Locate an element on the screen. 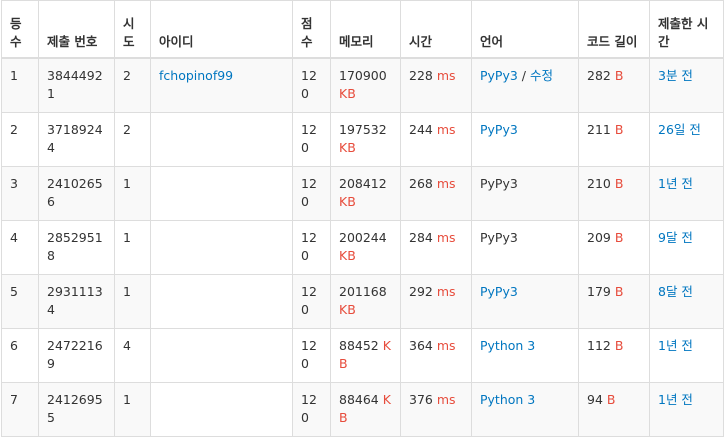 The width and height of the screenshot is (724, 437). cell-time: 244 ms is located at coordinates (436, 139).